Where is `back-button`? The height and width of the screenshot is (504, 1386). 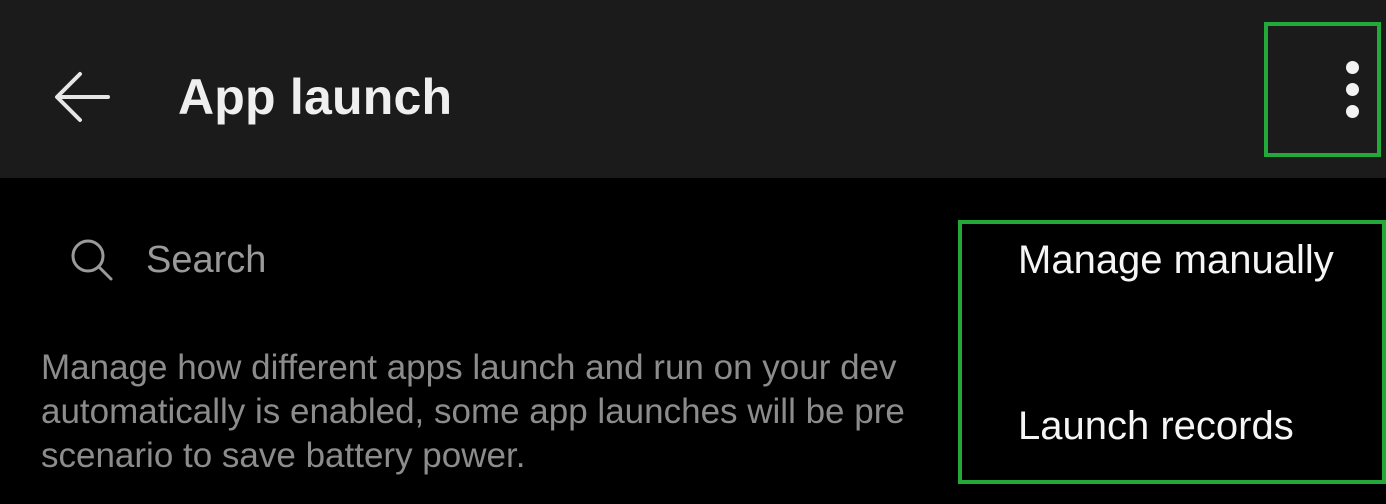
back-button is located at coordinates (82, 97).